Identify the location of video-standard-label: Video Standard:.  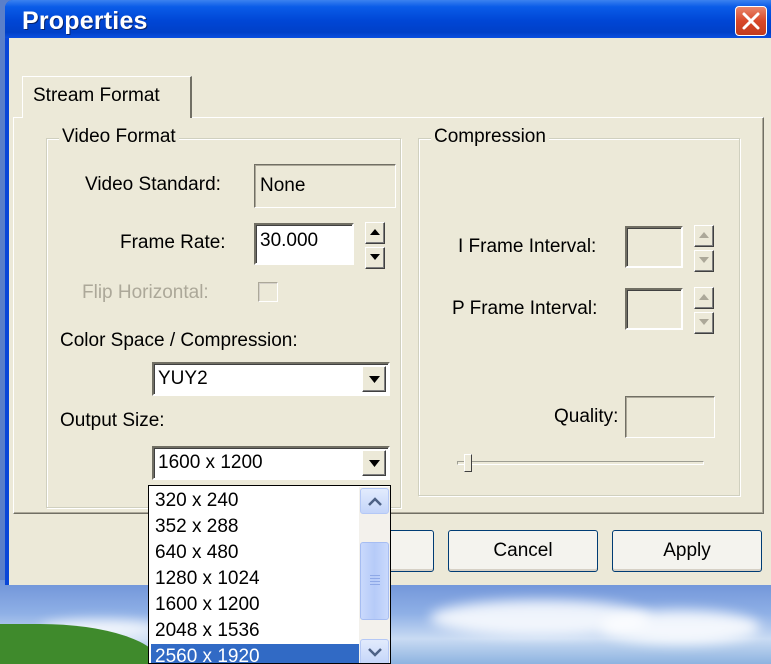
(153, 184).